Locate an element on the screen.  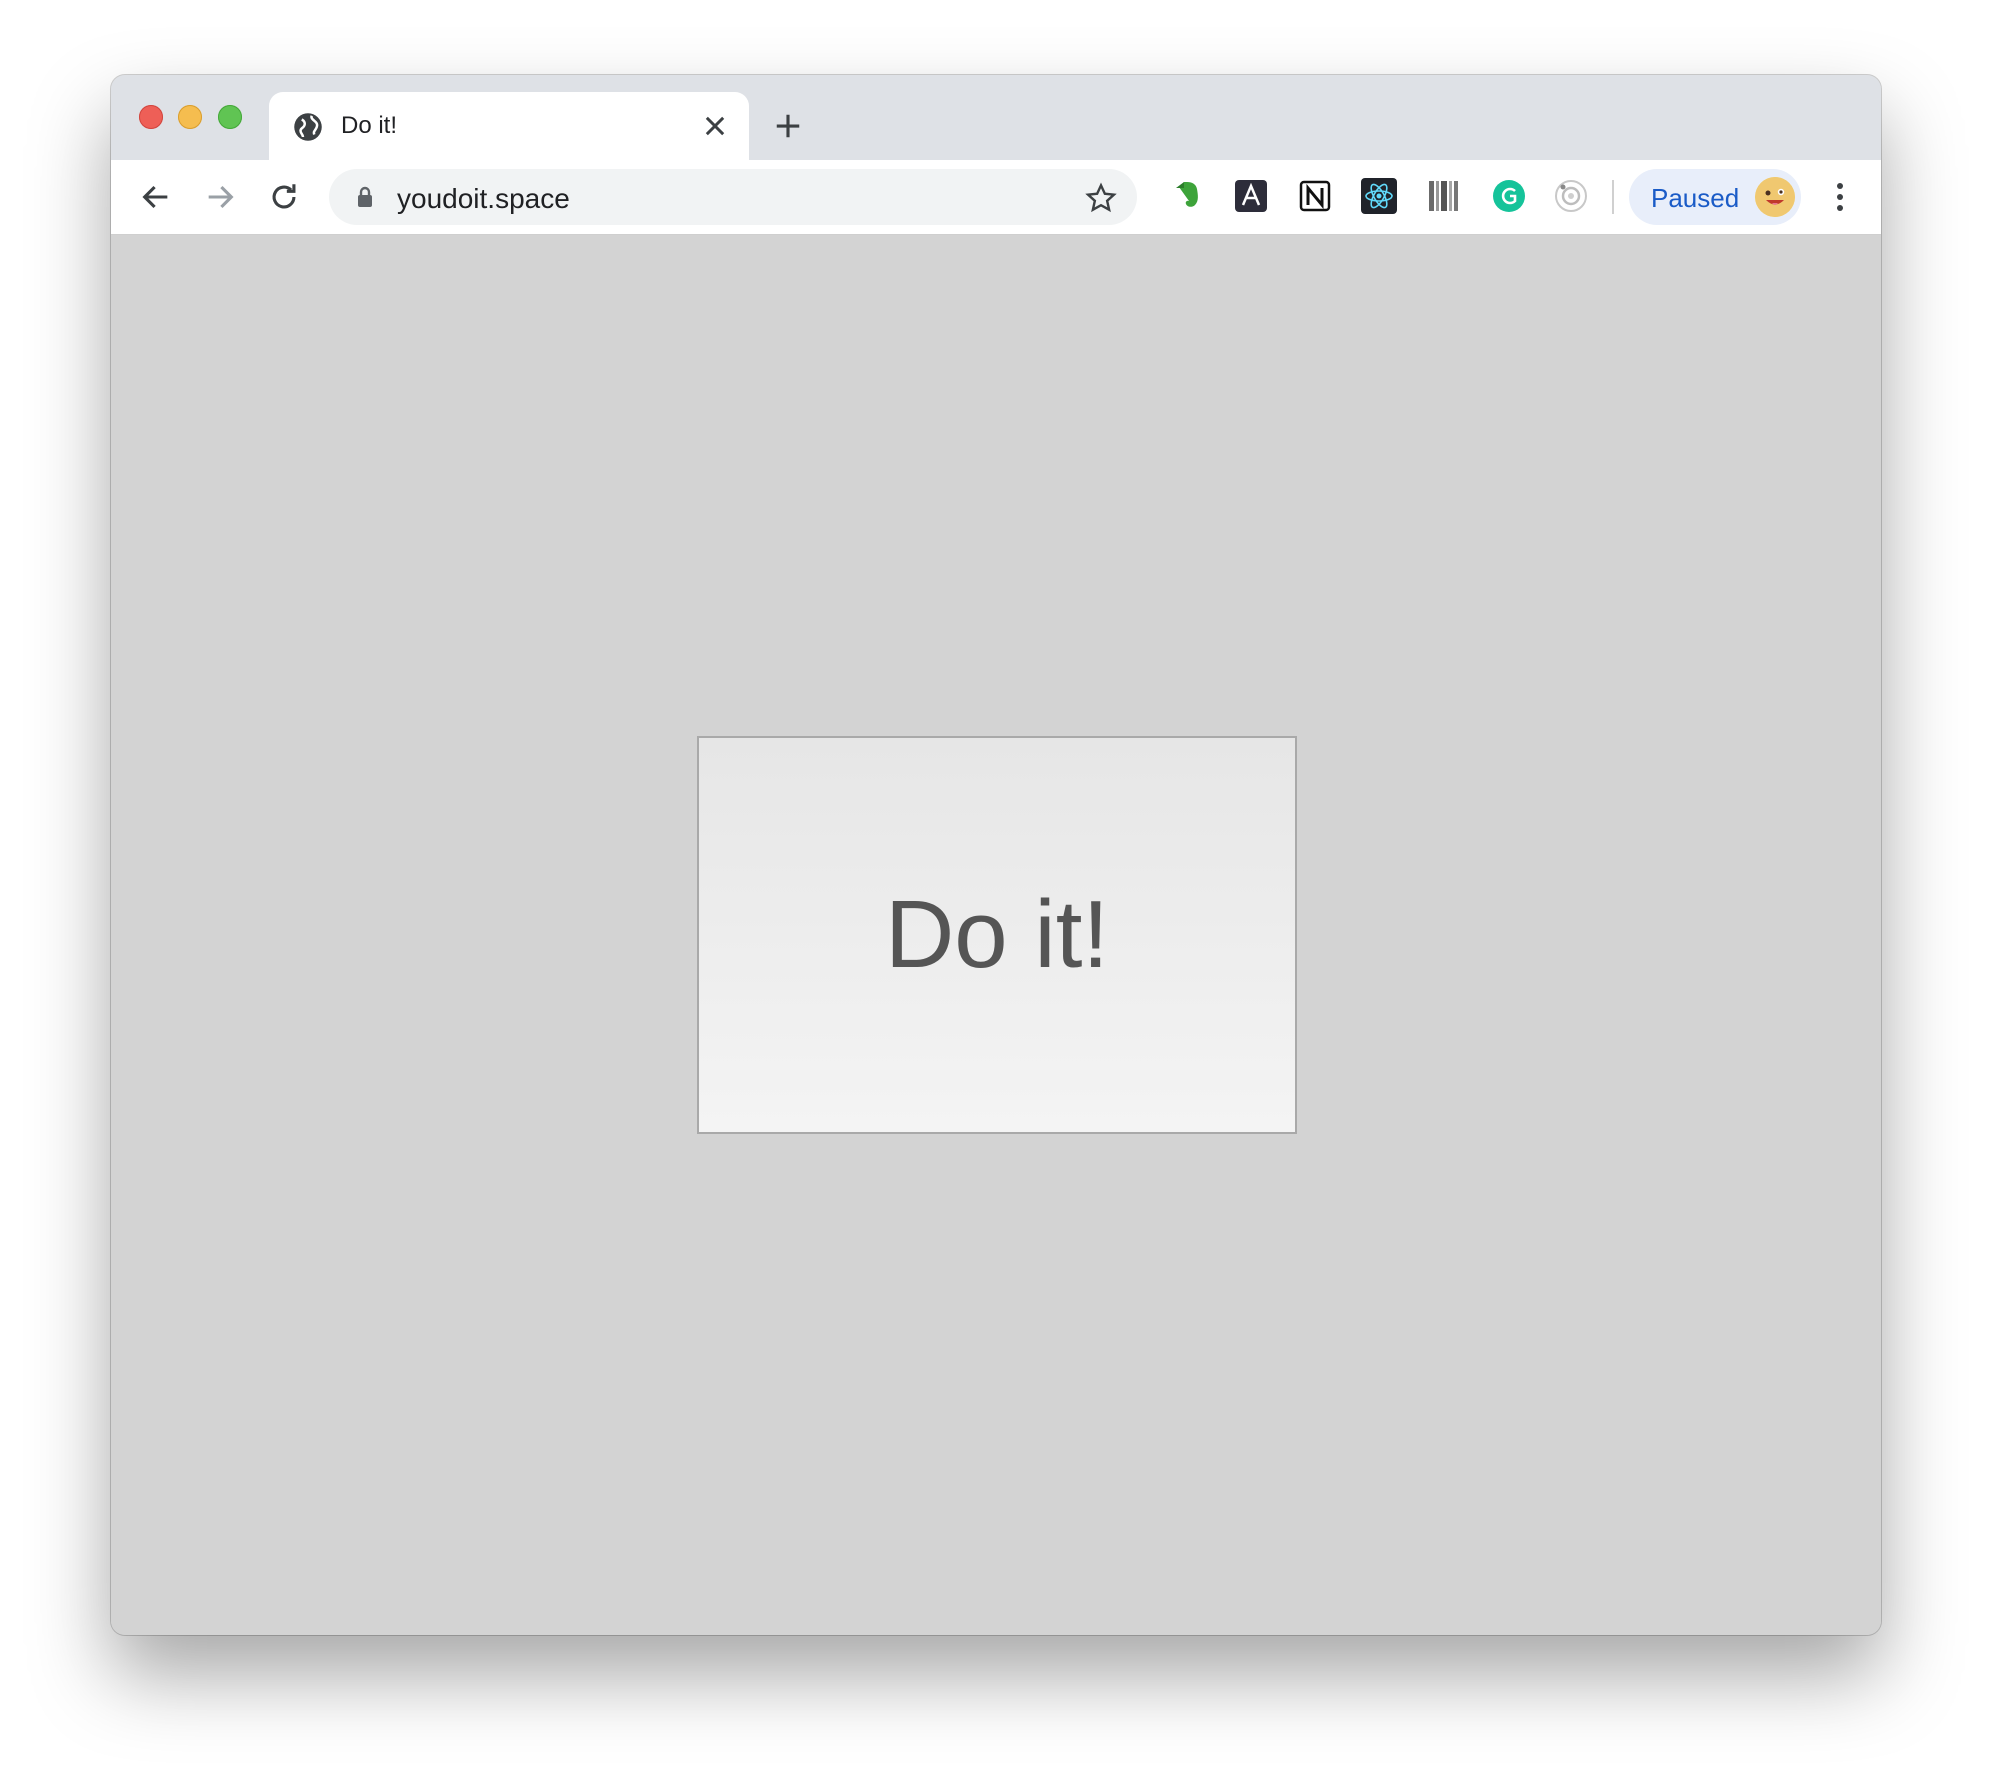
avatar-icon is located at coordinates (1775, 197).